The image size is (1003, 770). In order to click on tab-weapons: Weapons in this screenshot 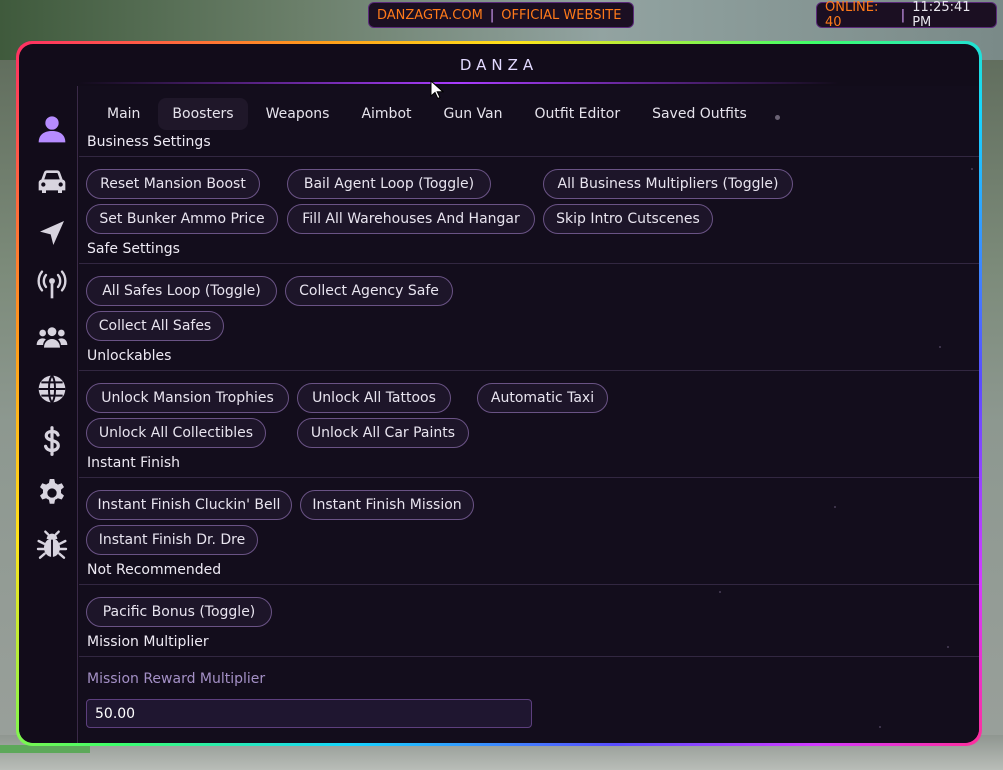, I will do `click(298, 114)`.